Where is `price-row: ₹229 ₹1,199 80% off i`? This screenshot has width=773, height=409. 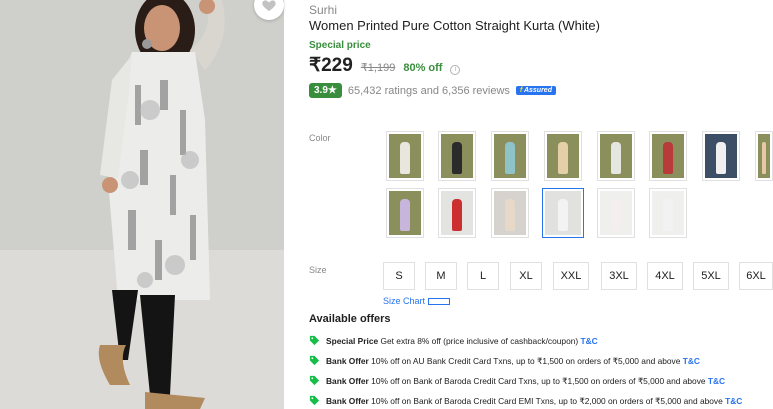 price-row: ₹229 ₹1,199 80% off i is located at coordinates (385, 65).